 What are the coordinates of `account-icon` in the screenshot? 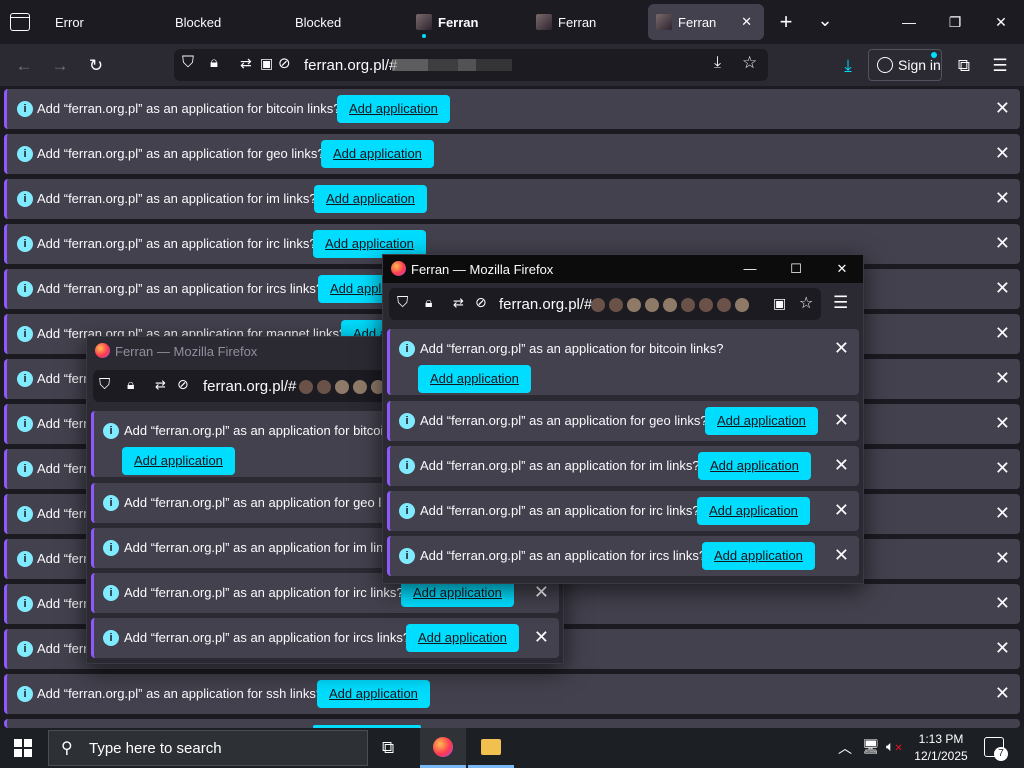 It's located at (885, 65).